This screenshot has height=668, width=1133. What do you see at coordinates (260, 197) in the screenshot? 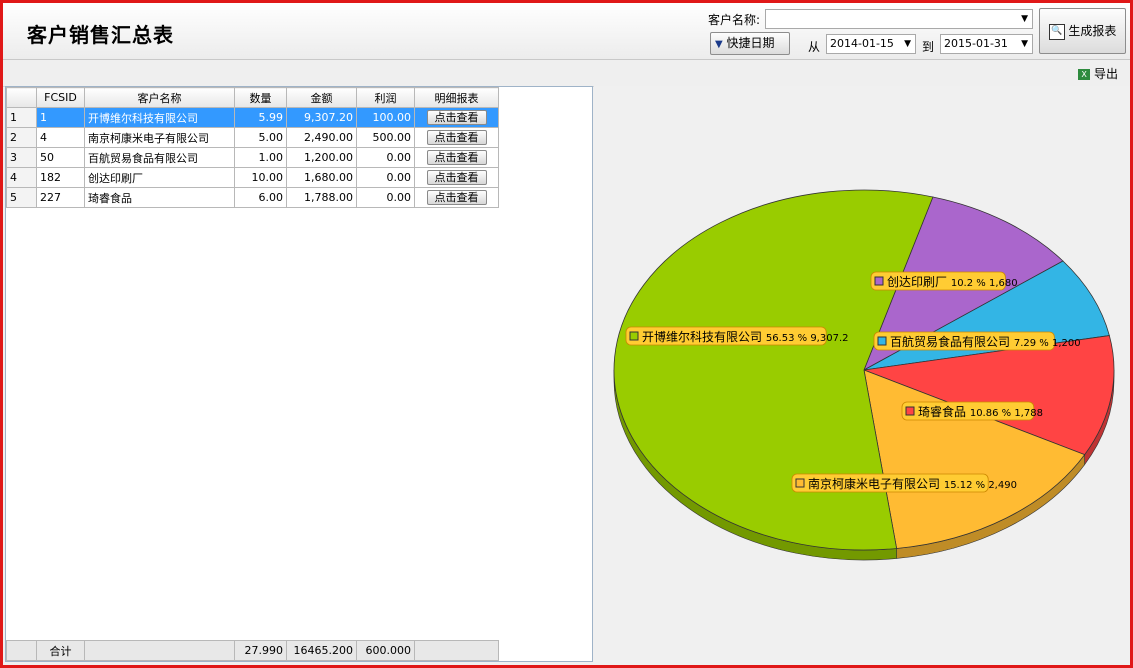
I see `quantity-cell: 6.00` at bounding box center [260, 197].